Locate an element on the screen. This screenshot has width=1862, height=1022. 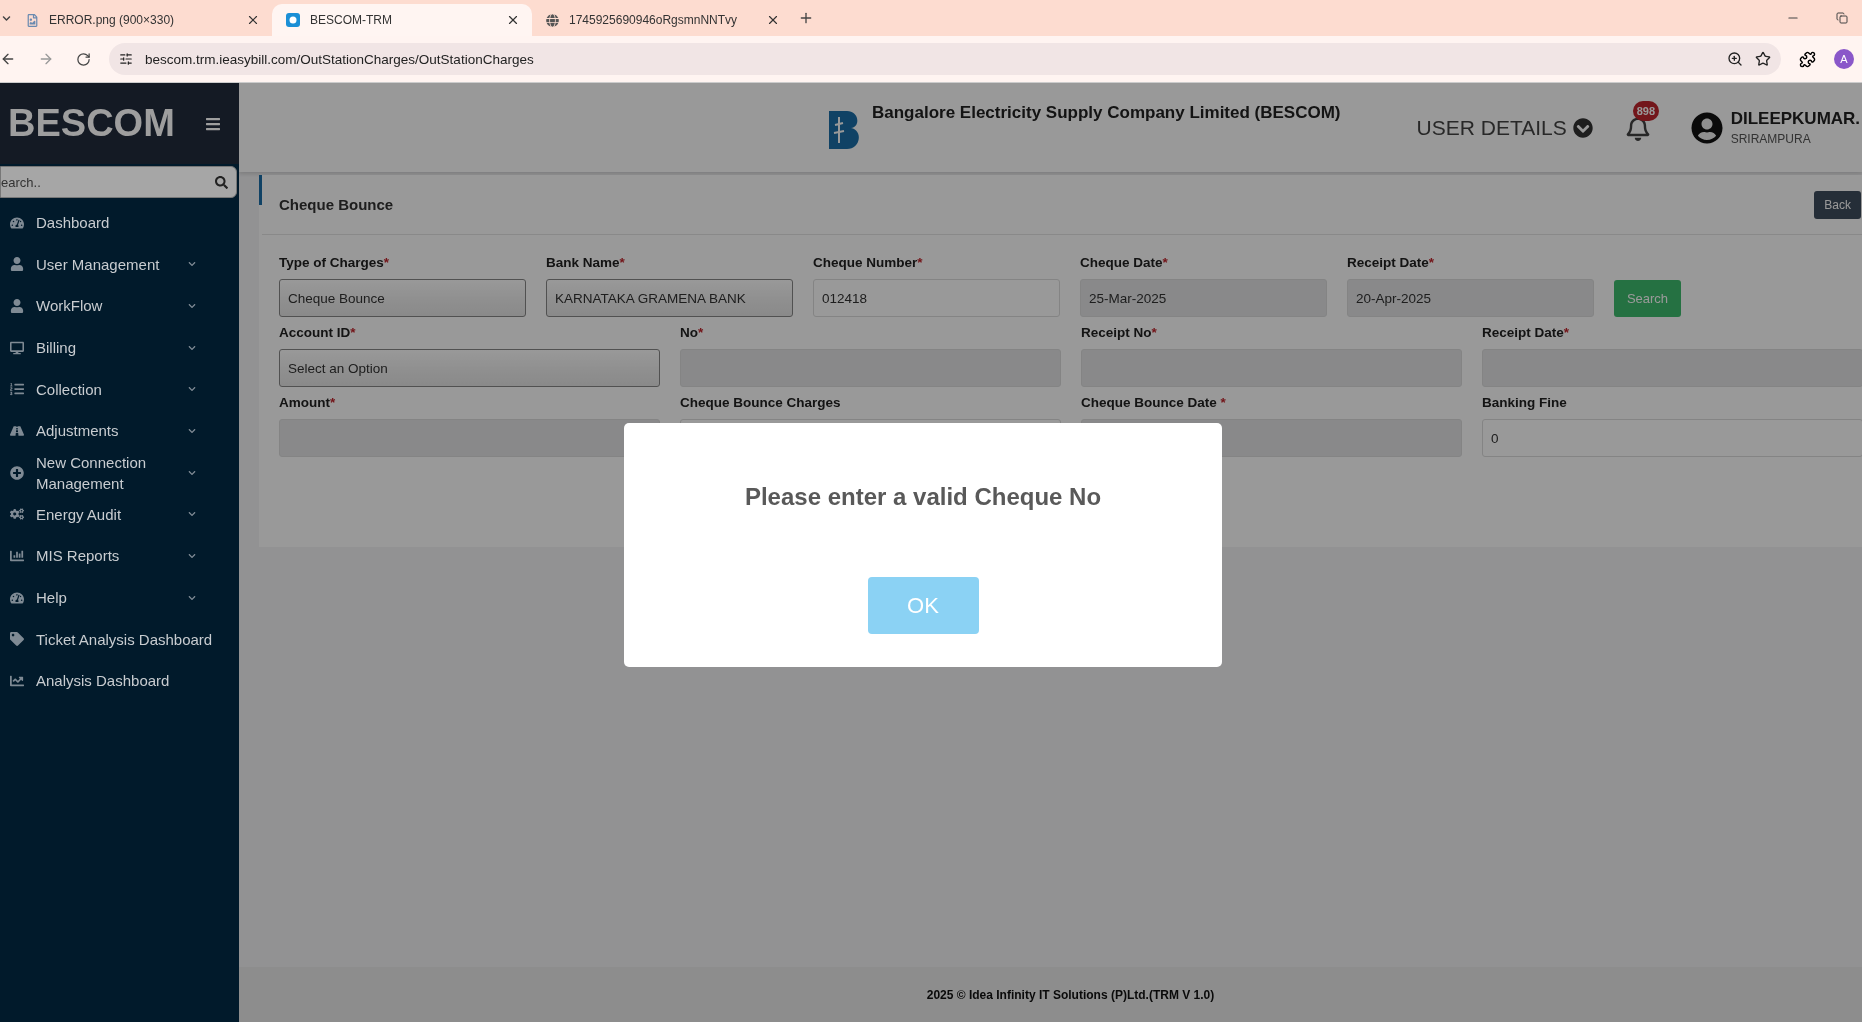
star-icon is located at coordinates (1763, 59).